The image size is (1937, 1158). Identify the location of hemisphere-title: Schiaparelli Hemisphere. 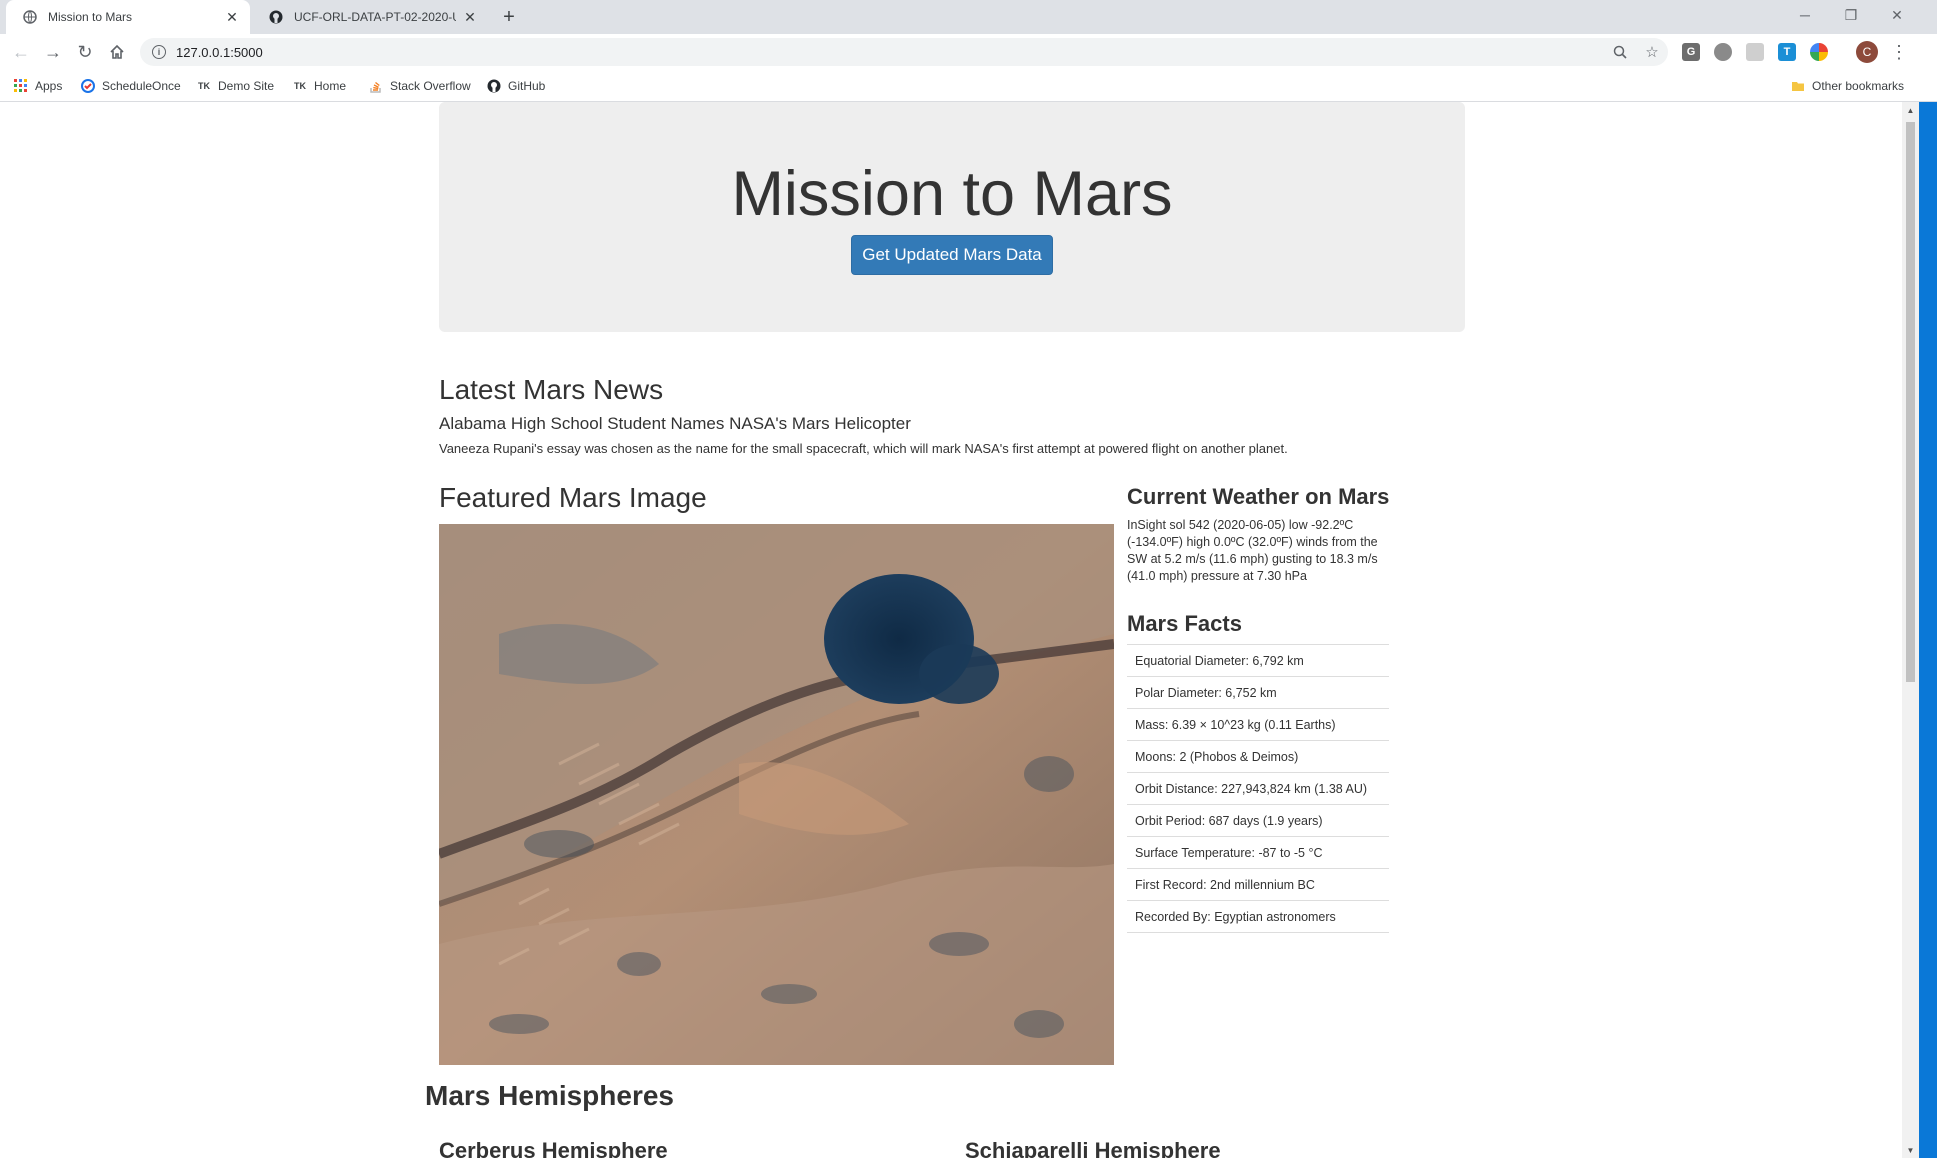
(1093, 1148).